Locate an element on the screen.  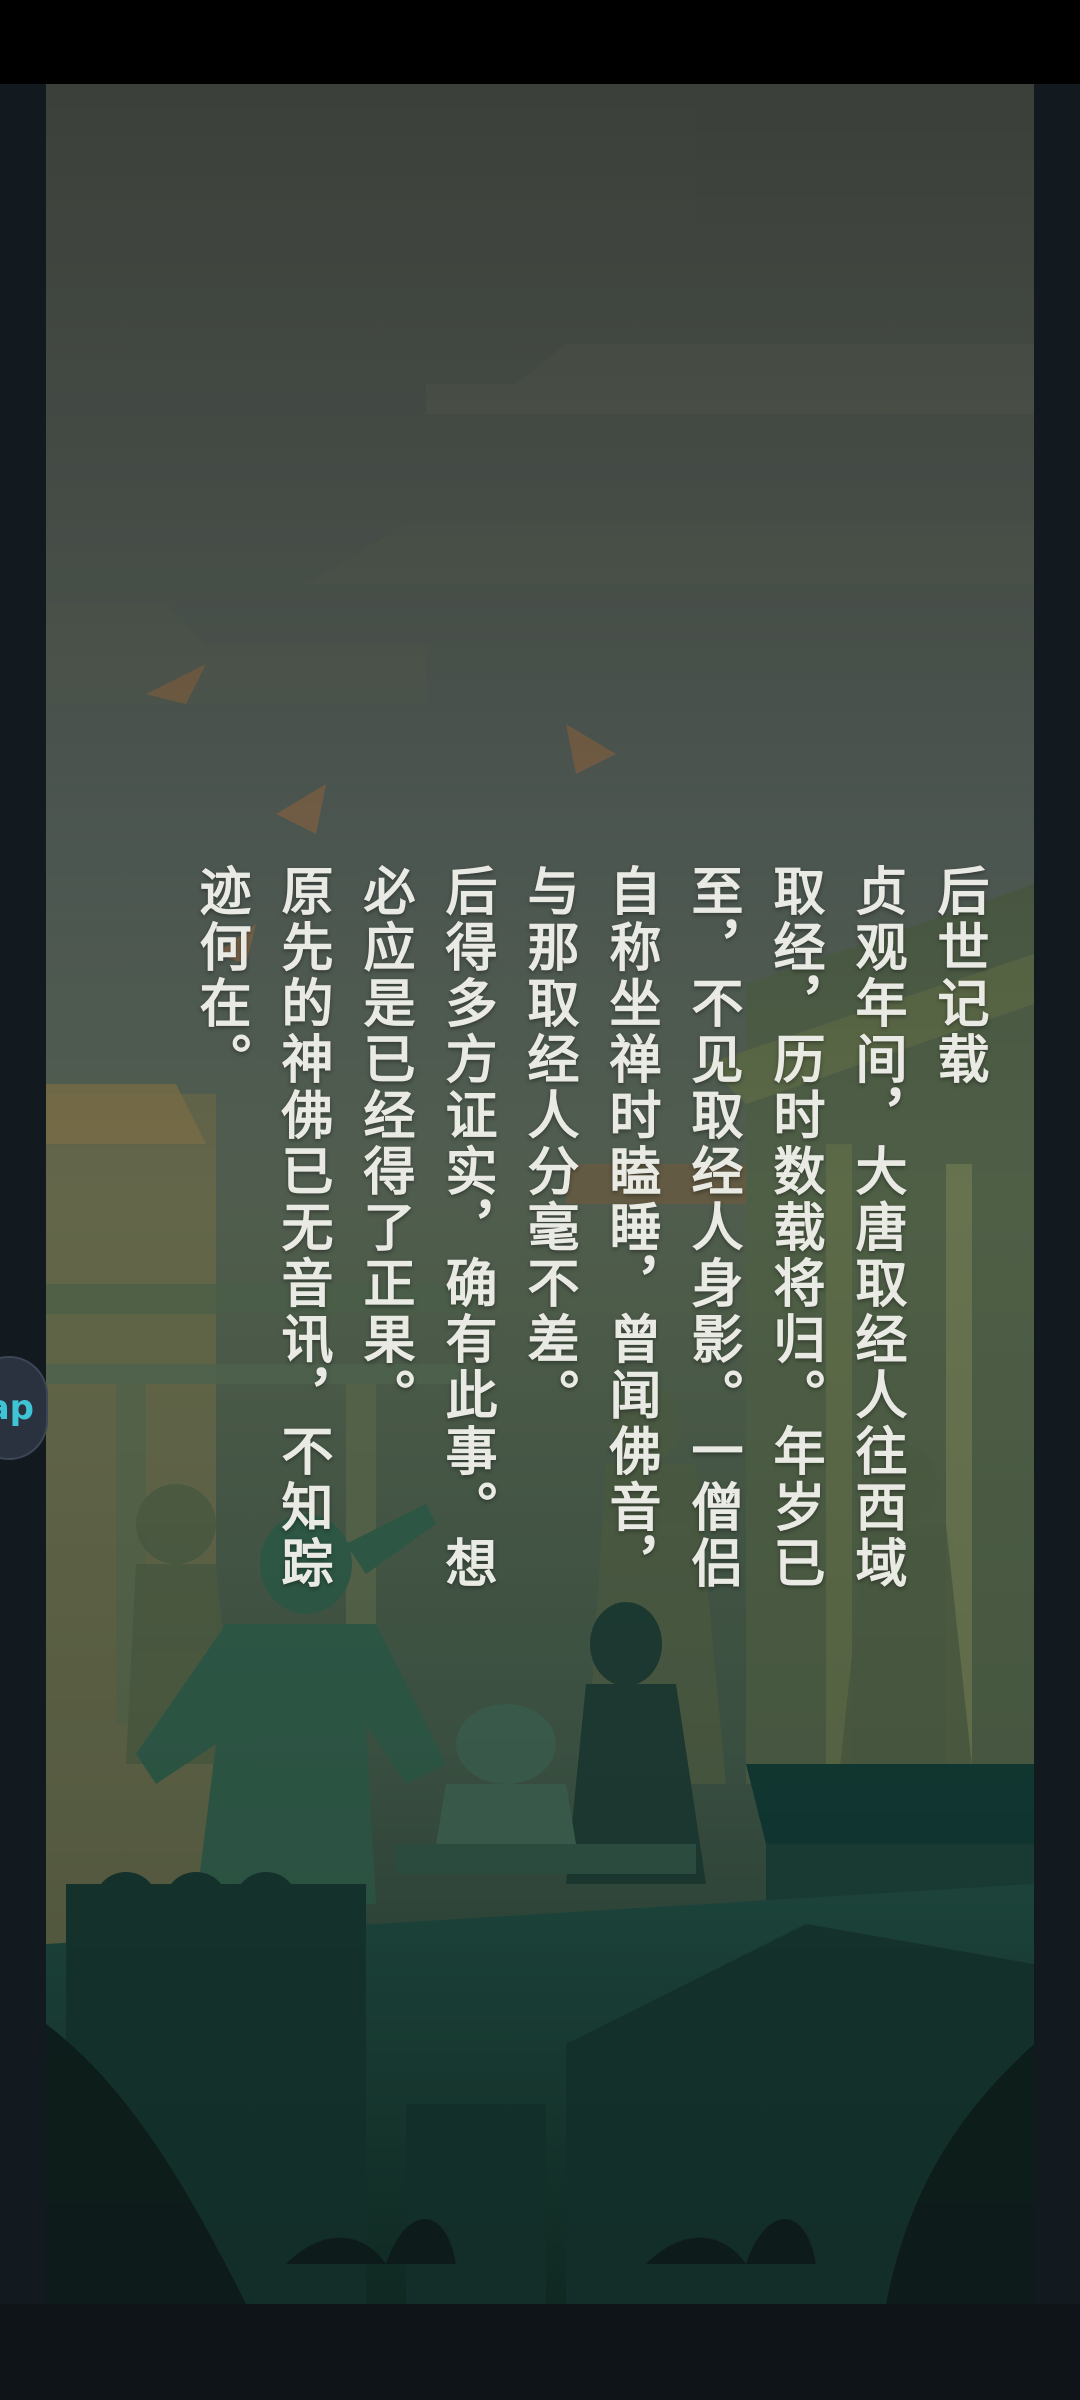
story-line: 取经，历时数载将归。年岁已 is located at coordinates (794, 1228).